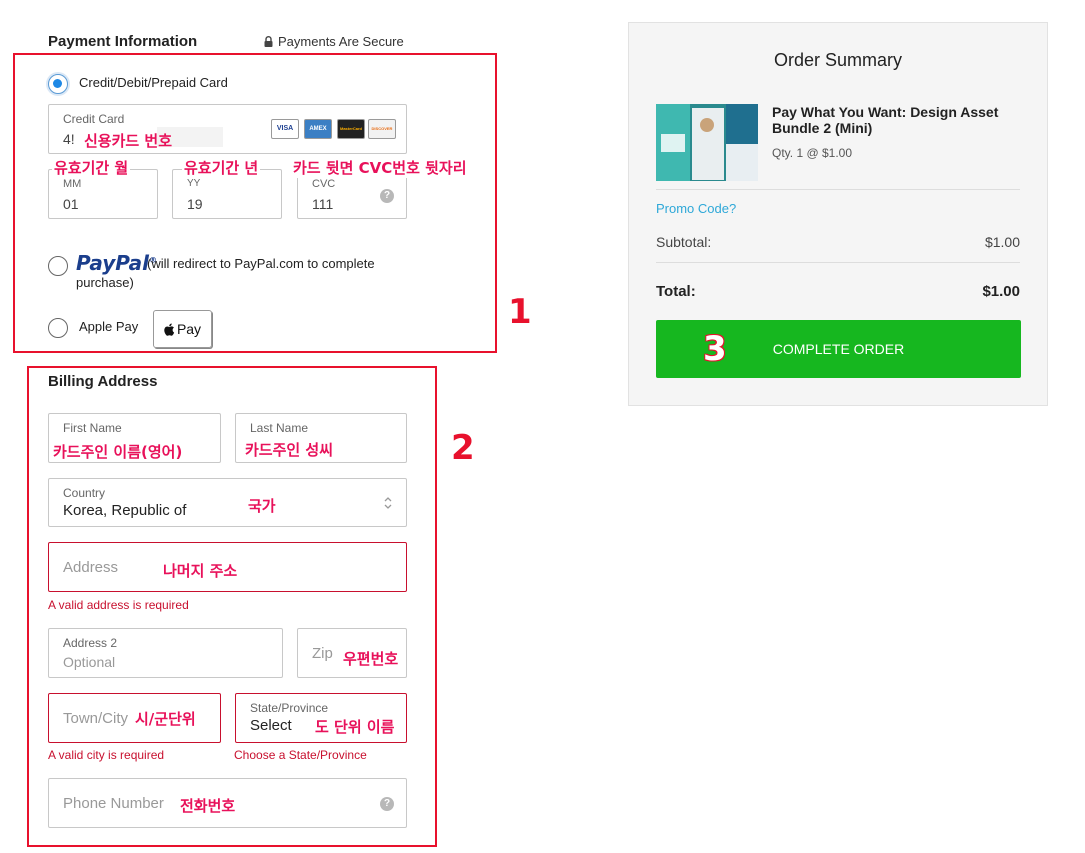  What do you see at coordinates (69, 139) in the screenshot?
I see `credit-card-value: 4!` at bounding box center [69, 139].